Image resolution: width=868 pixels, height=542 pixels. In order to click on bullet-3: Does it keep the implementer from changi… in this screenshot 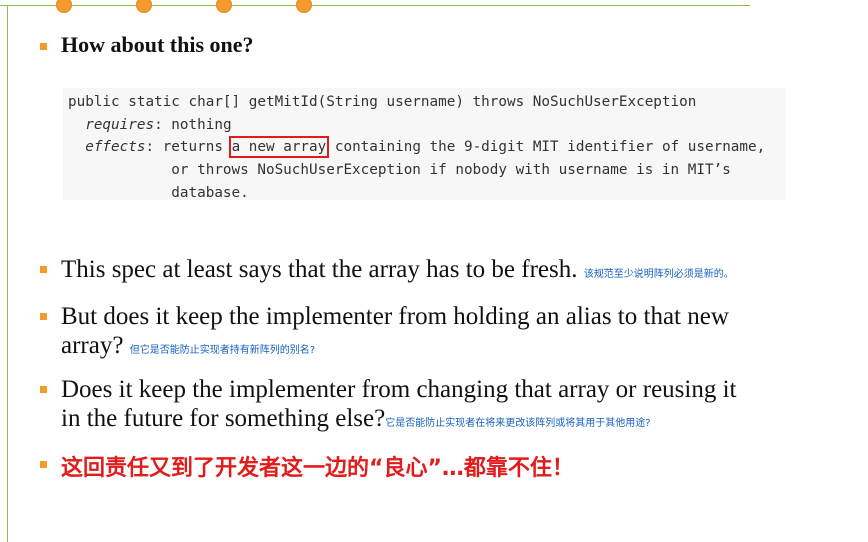, I will do `click(398, 406)`.